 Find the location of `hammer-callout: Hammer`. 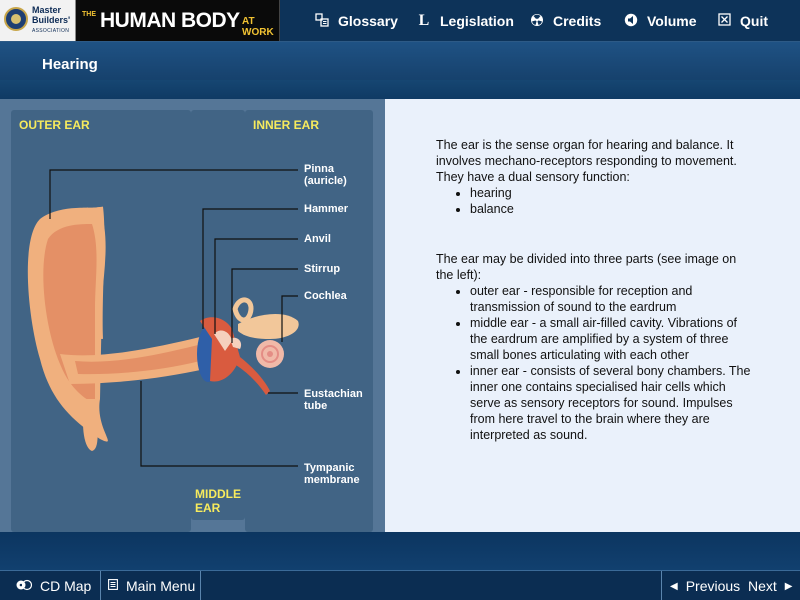

hammer-callout: Hammer is located at coordinates (326, 209).